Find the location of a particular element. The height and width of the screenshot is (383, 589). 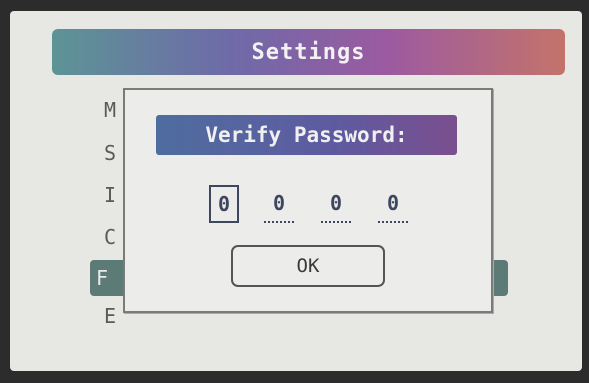

dialog-header: Verify Password: is located at coordinates (306, 135).